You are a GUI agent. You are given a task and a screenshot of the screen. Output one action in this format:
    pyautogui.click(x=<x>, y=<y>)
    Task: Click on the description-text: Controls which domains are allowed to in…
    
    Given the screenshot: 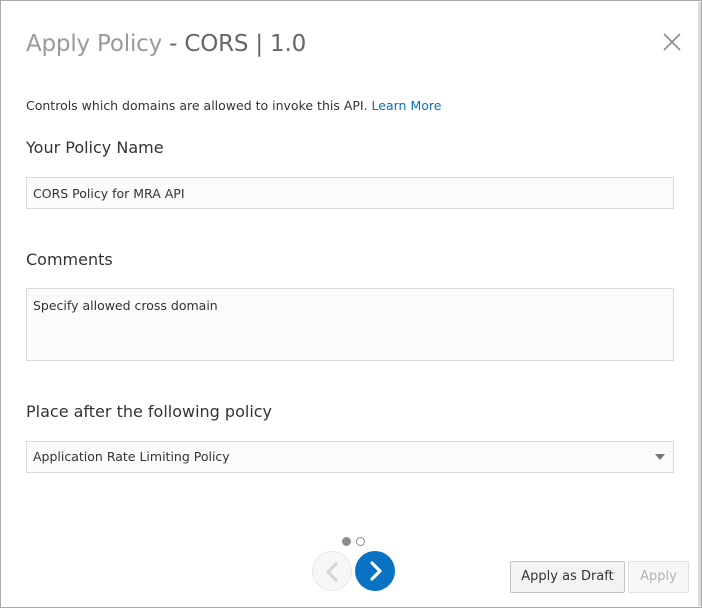 What is the action you would take?
    pyautogui.click(x=199, y=105)
    